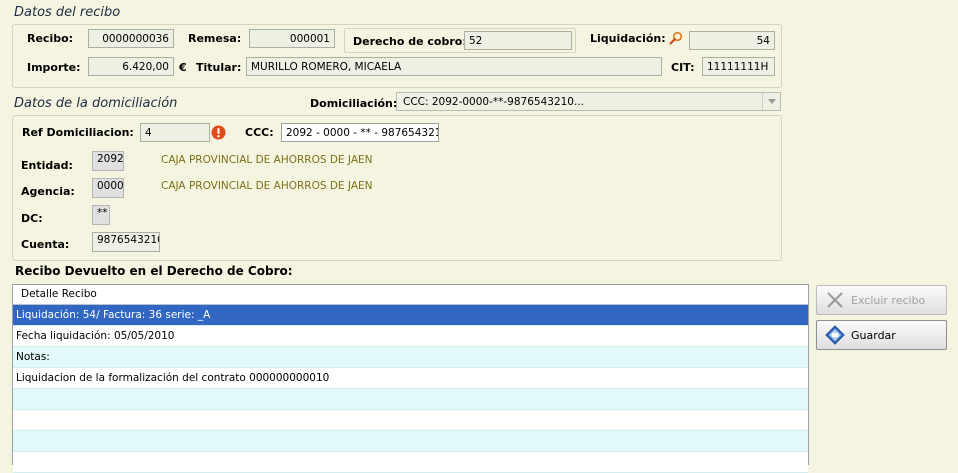 This screenshot has height=473, width=958. Describe the element at coordinates (131, 38) in the screenshot. I see `recibo-field: 0000000036` at that location.